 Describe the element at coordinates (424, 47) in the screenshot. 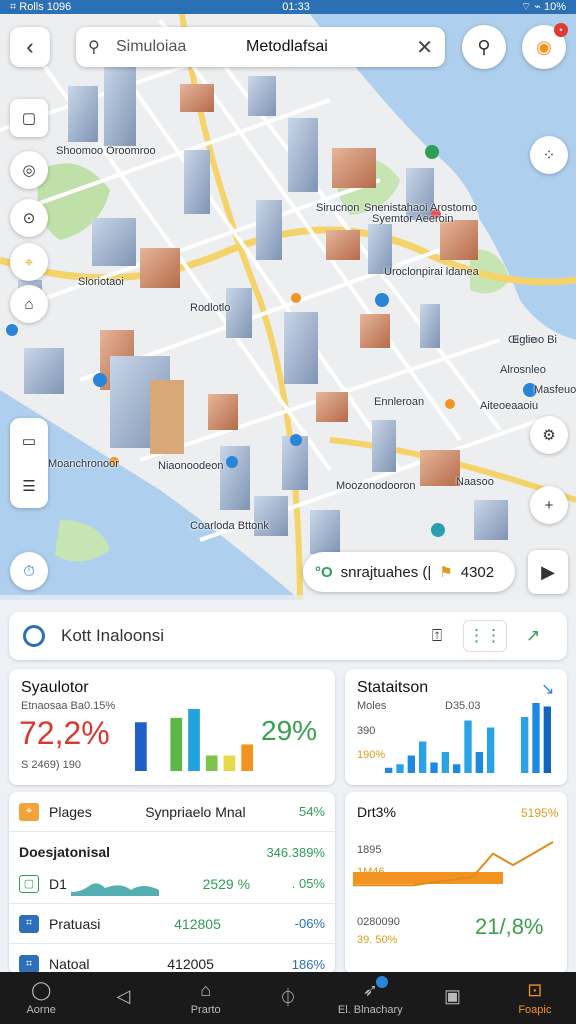

I see `clear-search-icon: ✕` at that location.